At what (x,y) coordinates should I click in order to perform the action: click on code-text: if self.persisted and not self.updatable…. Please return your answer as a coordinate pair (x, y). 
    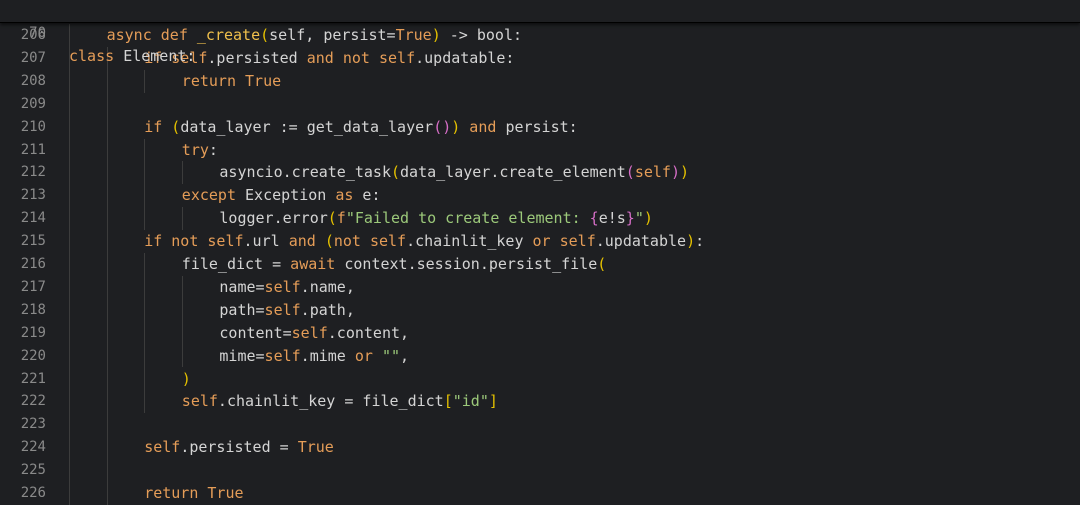
    Looking at the image, I should click on (329, 58).